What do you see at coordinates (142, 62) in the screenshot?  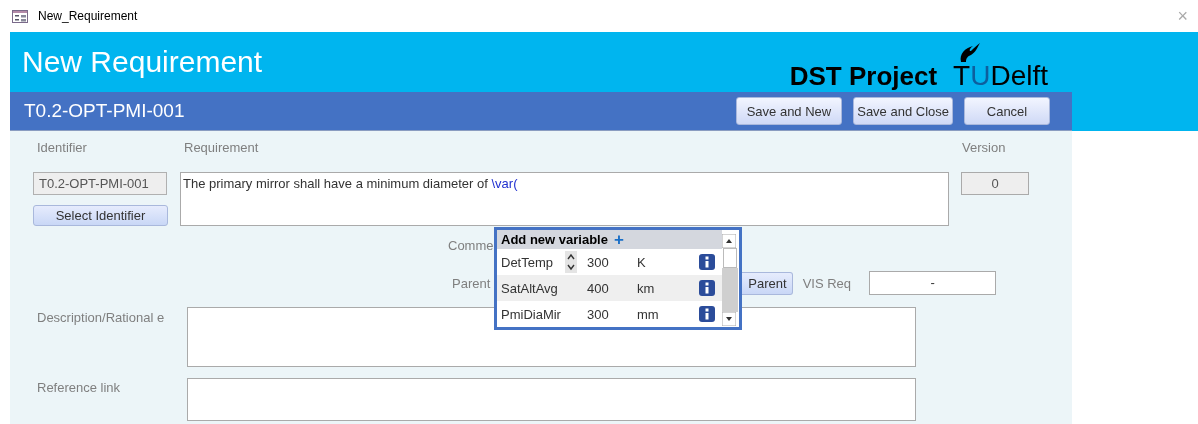 I see `form-heading: New Requirement` at bounding box center [142, 62].